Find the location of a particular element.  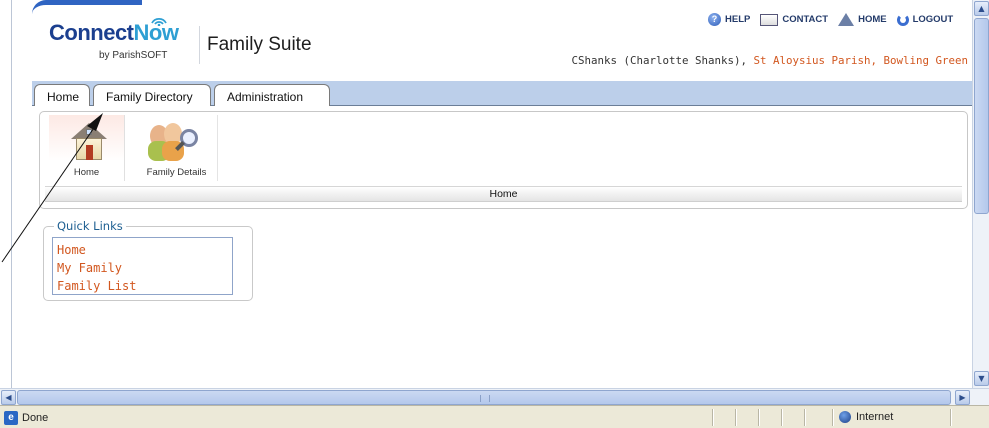

family-search-icon is located at coordinates (175, 141).